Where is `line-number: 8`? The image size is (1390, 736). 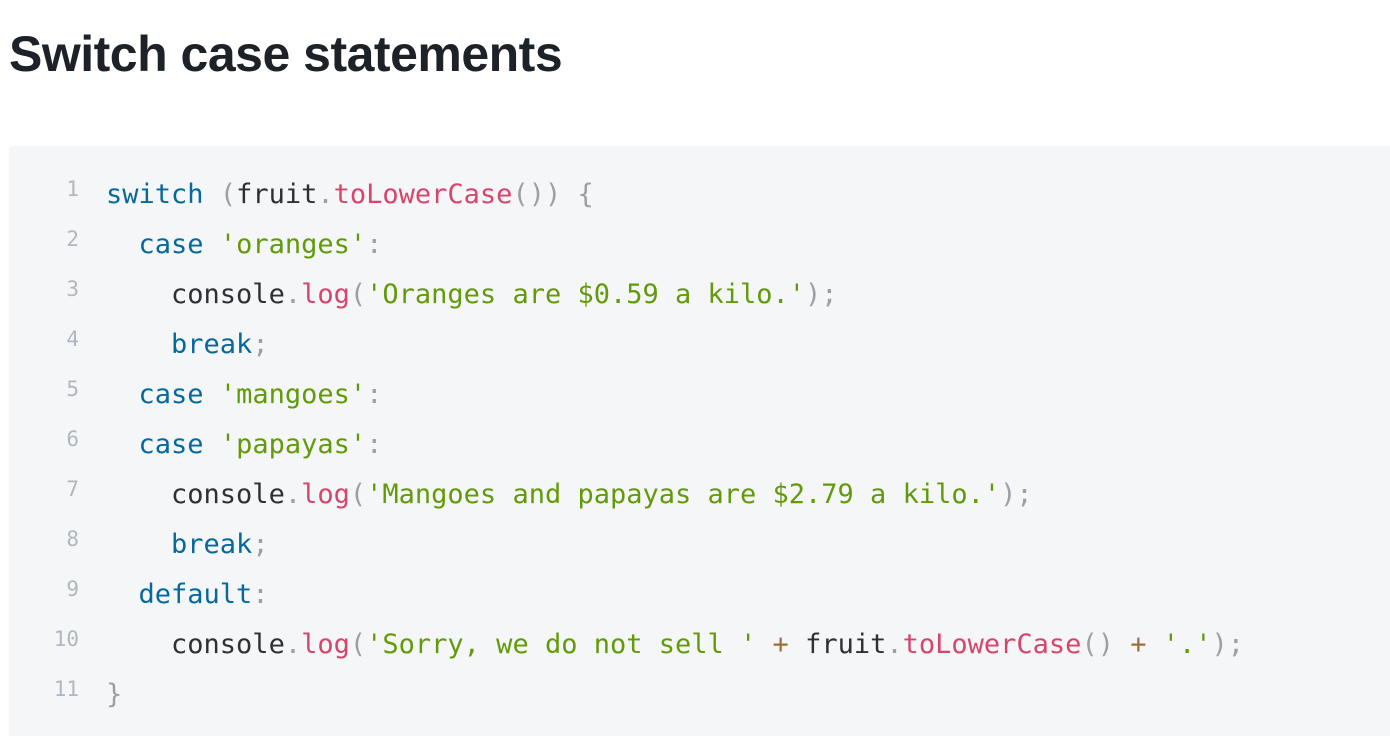 line-number: 8 is located at coordinates (72, 539).